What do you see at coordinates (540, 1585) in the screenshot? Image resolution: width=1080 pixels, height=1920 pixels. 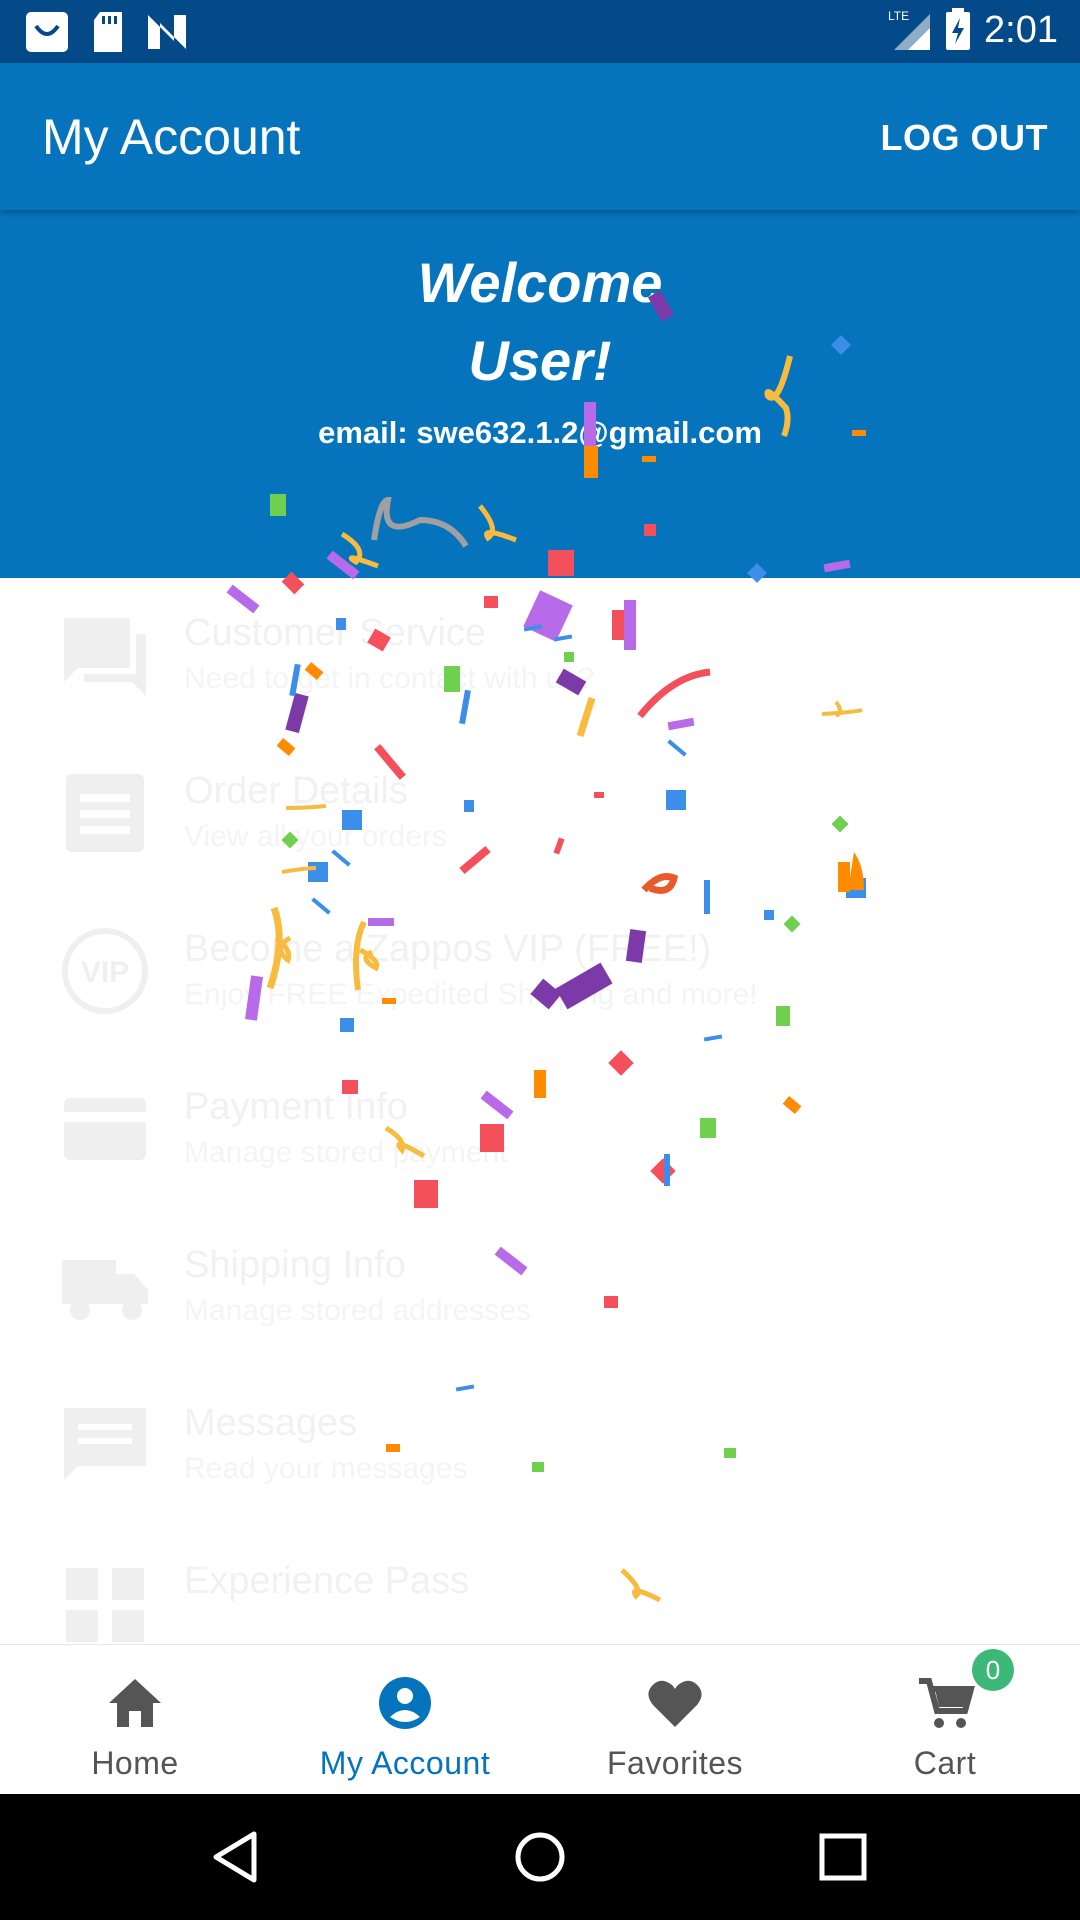 I see `menu-item-experience-pass: Experience Pass` at bounding box center [540, 1585].